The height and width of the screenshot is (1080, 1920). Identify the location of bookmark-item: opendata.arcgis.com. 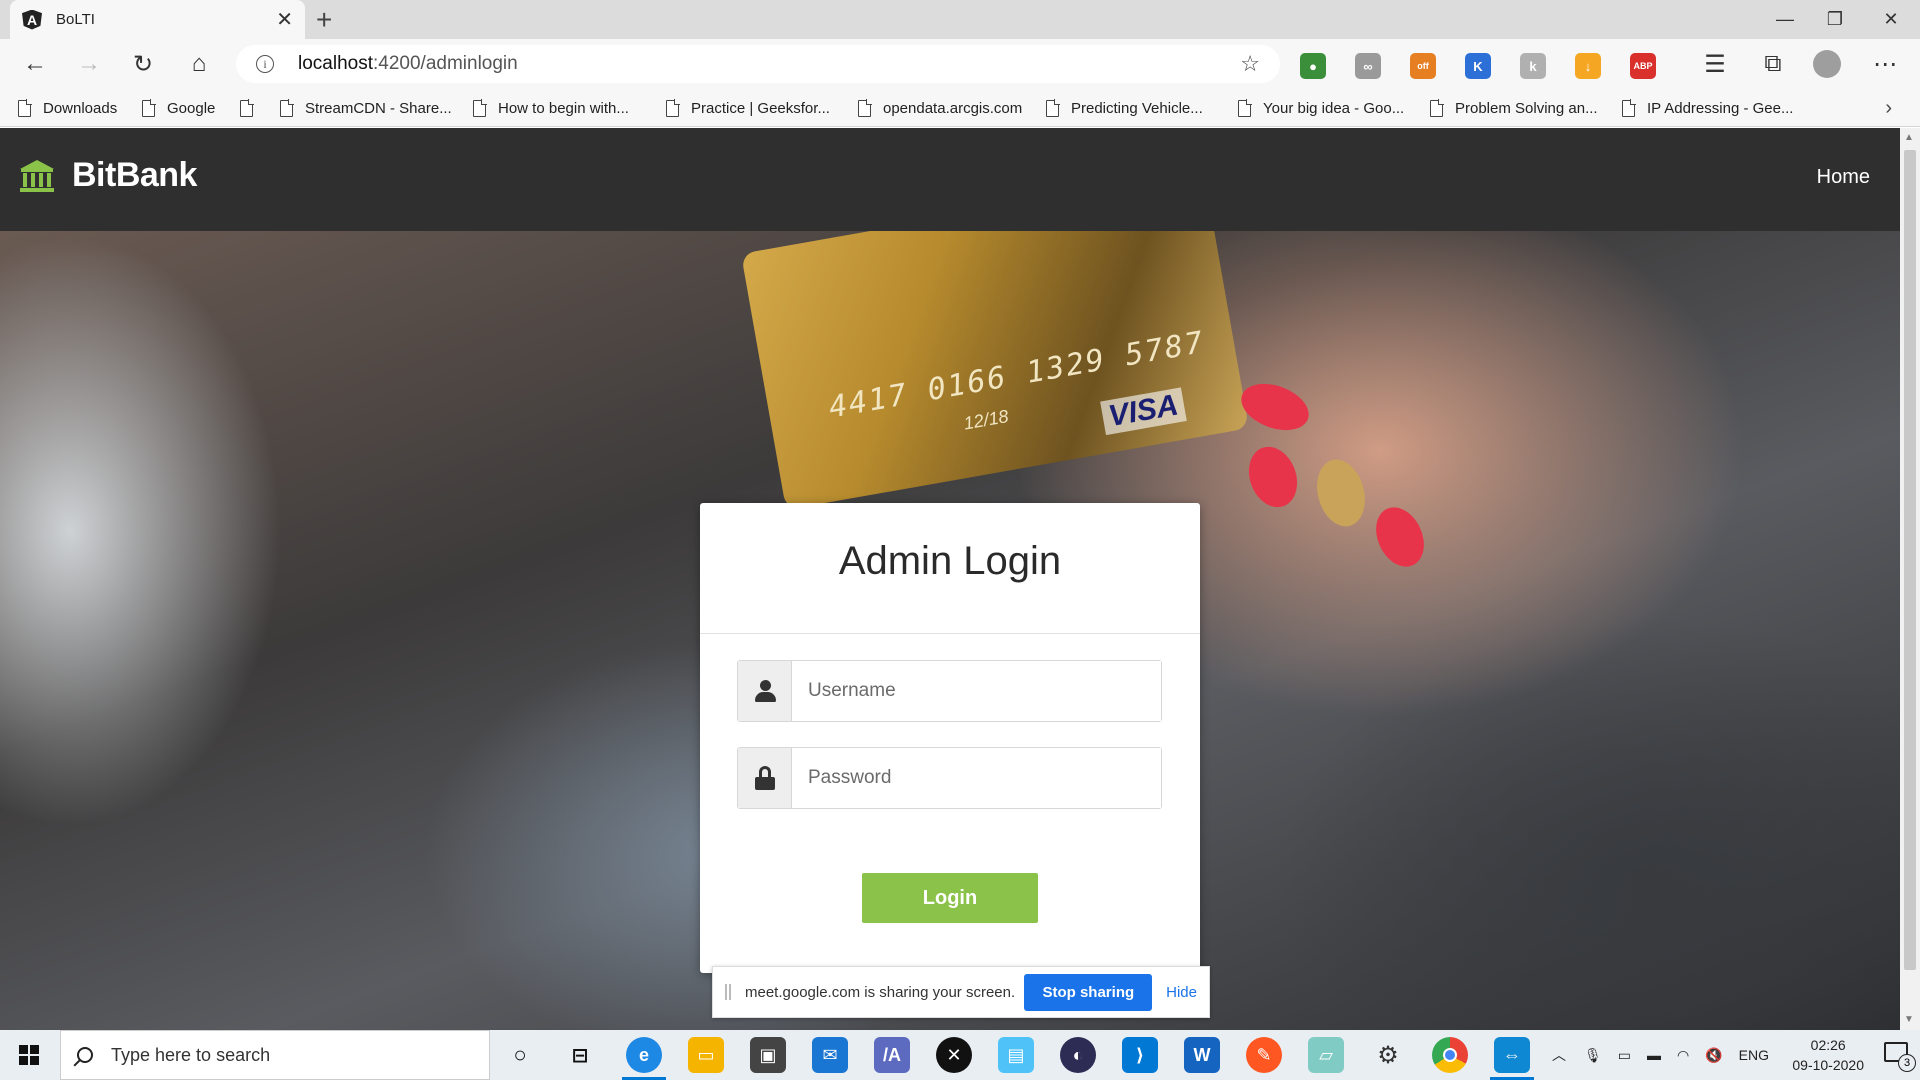
(940, 108).